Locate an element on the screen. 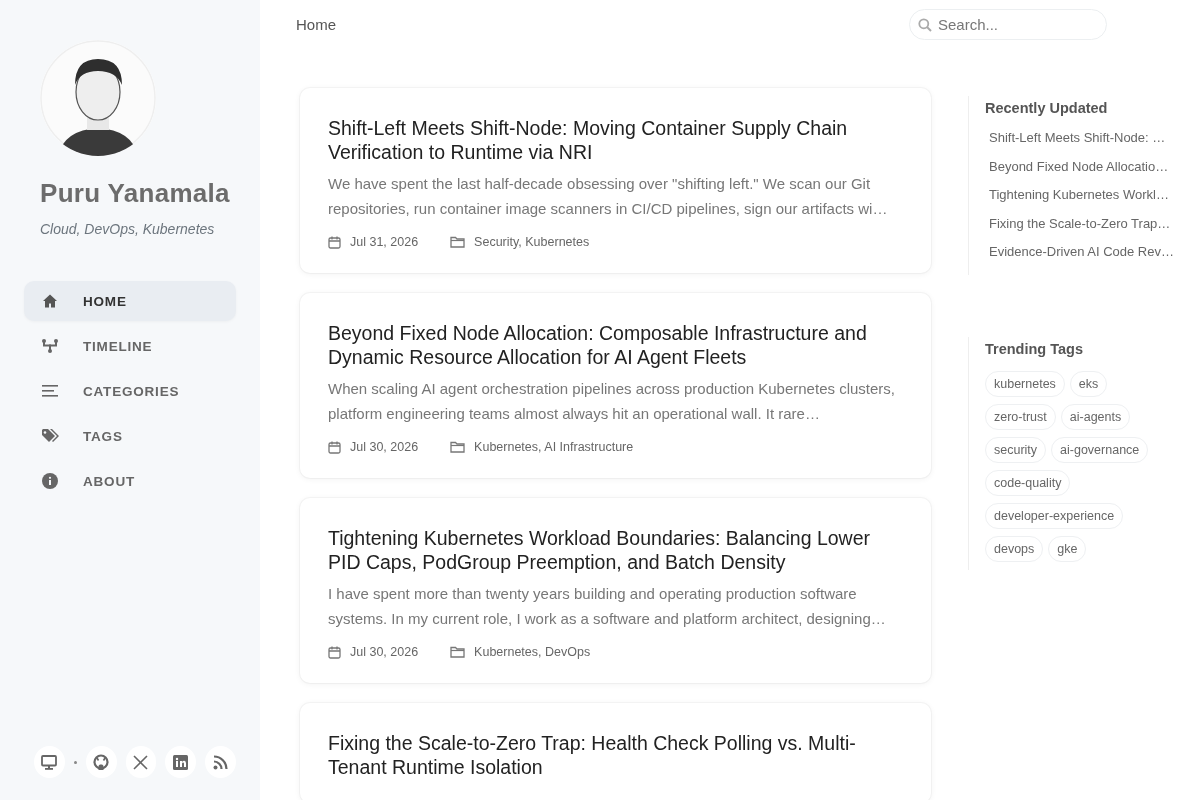  linkedin-link is located at coordinates (181, 762).